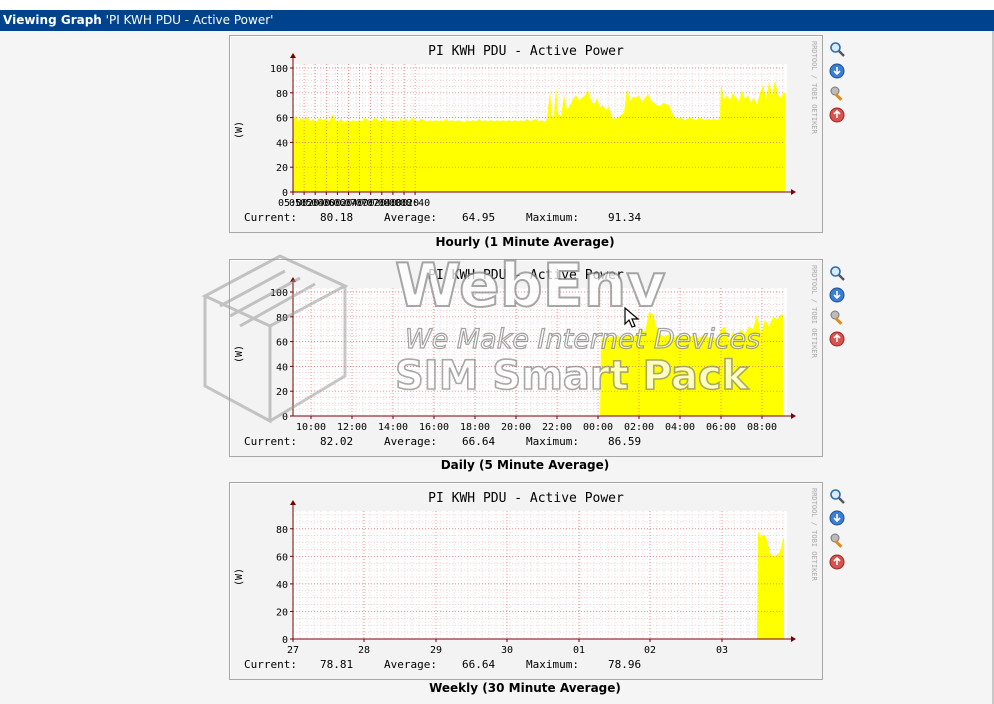  What do you see at coordinates (598, 427) in the screenshot?
I see `x-tick-label: 00:00` at bounding box center [598, 427].